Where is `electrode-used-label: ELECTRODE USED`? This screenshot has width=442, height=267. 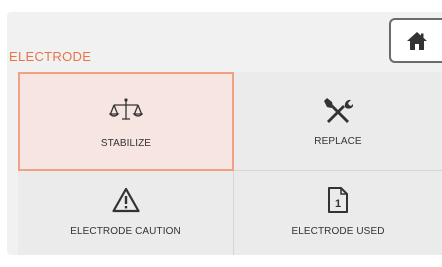
electrode-used-label: ELECTRODE USED is located at coordinates (338, 231).